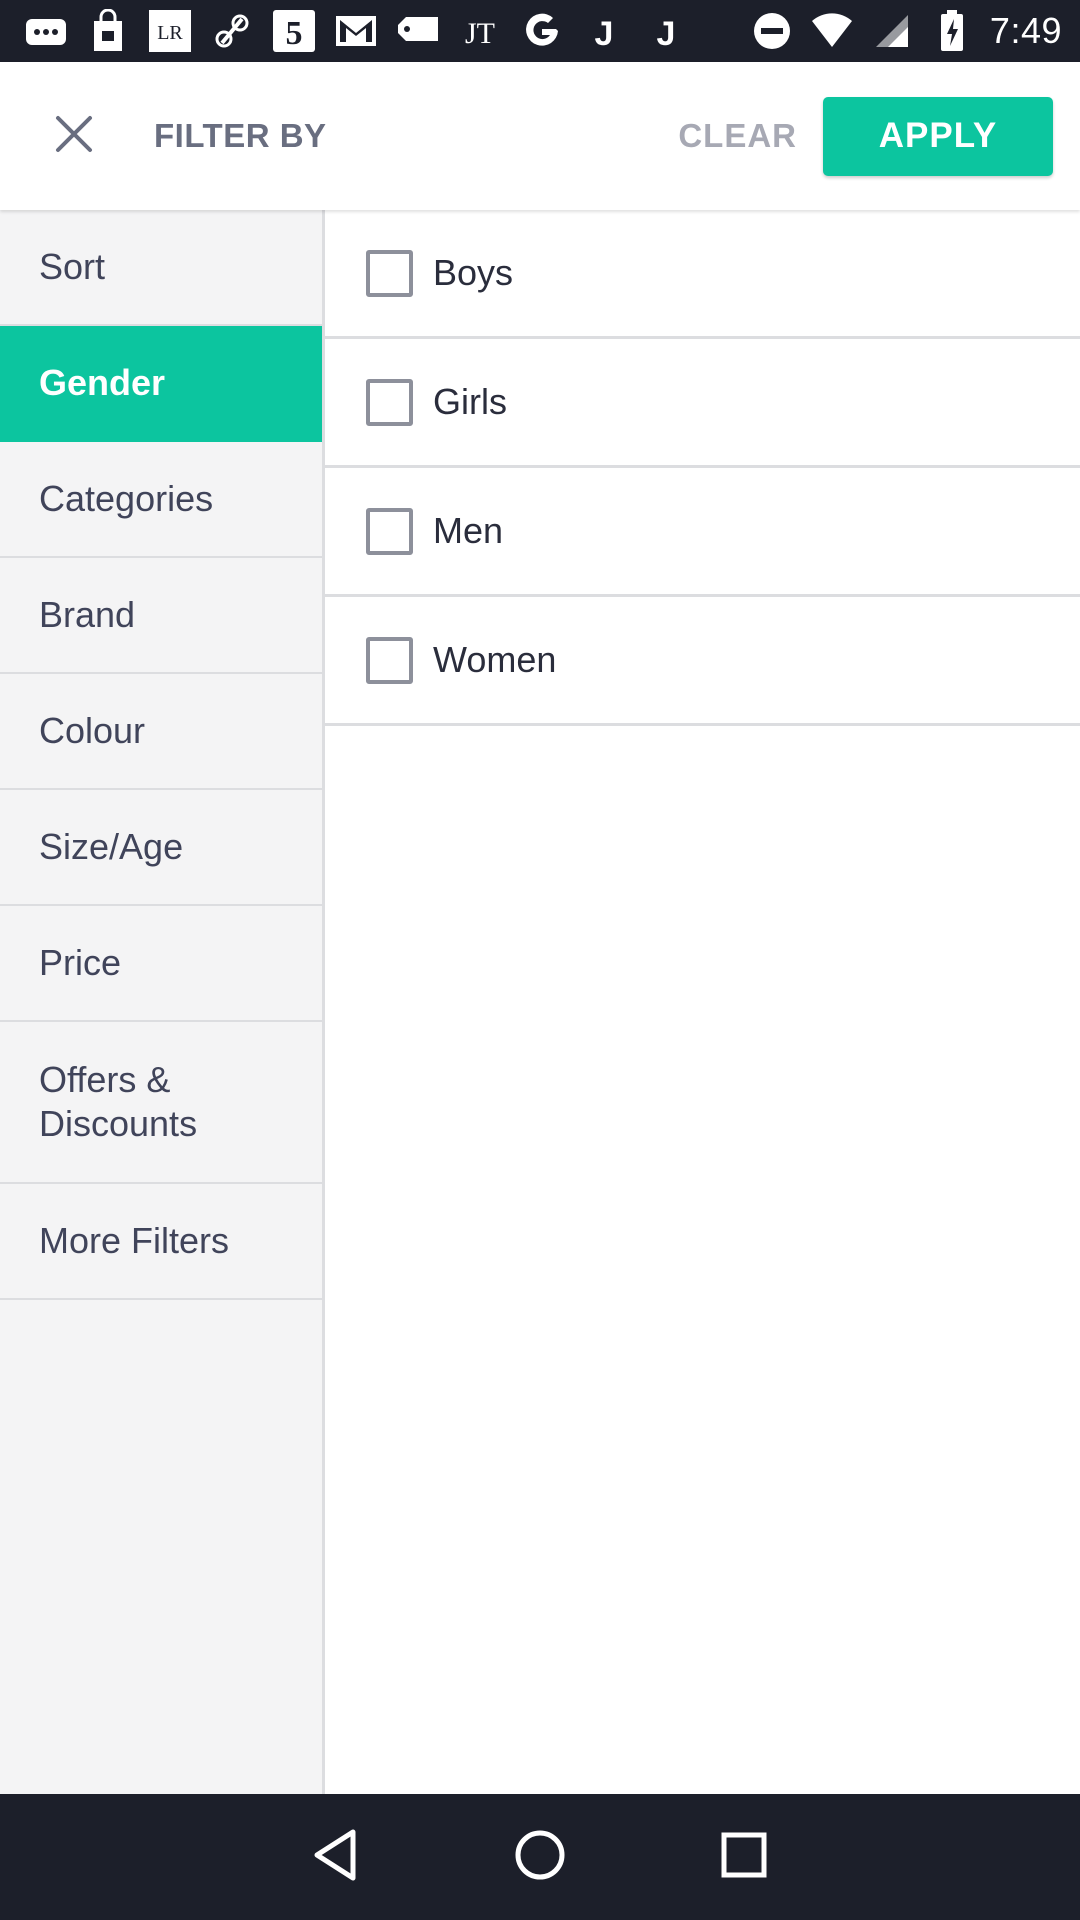  What do you see at coordinates (161, 848) in the screenshot?
I see `sidebar-item-size-age: Size/Age` at bounding box center [161, 848].